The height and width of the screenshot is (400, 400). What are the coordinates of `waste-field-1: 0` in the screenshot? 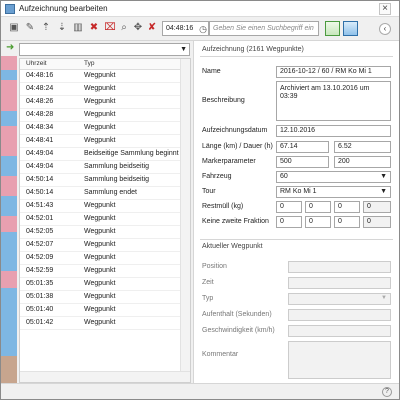 It's located at (289, 207).